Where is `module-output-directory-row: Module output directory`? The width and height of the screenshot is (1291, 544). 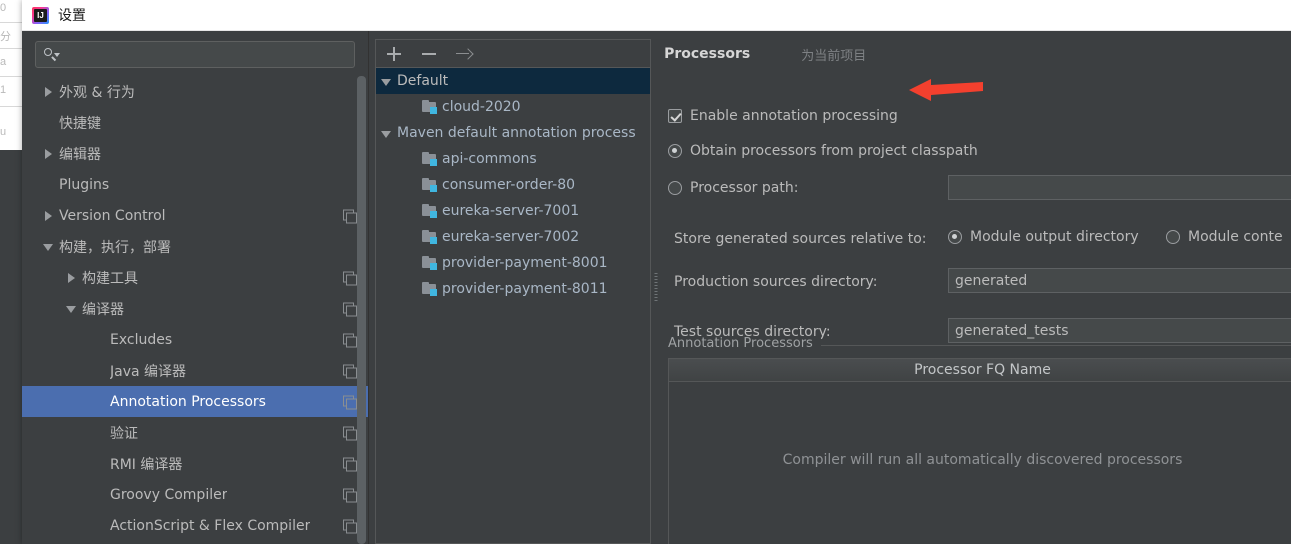 module-output-directory-row: Module output directory is located at coordinates (1043, 237).